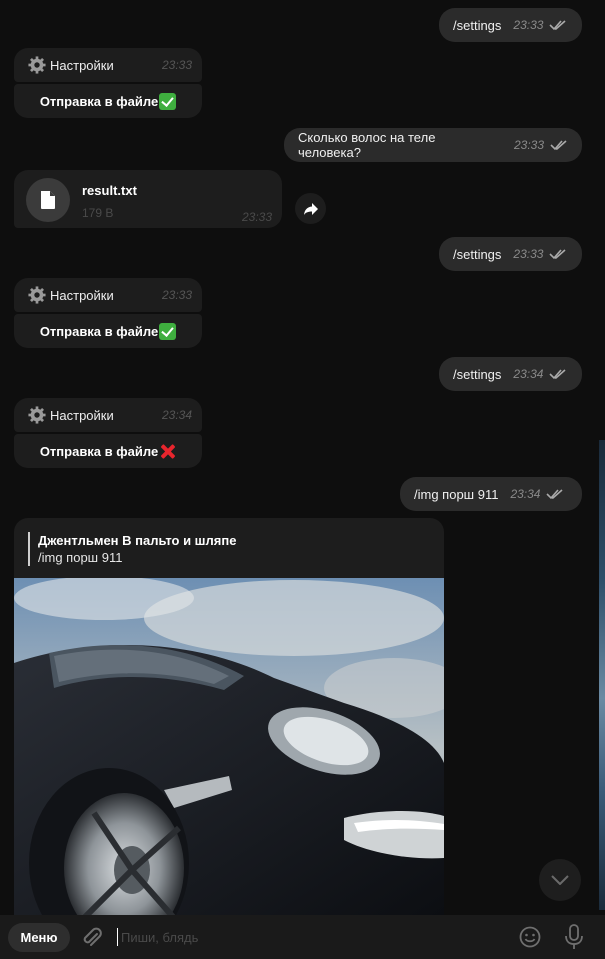 The image size is (605, 959). Describe the element at coordinates (92, 938) in the screenshot. I see `paperclip-icon` at that location.